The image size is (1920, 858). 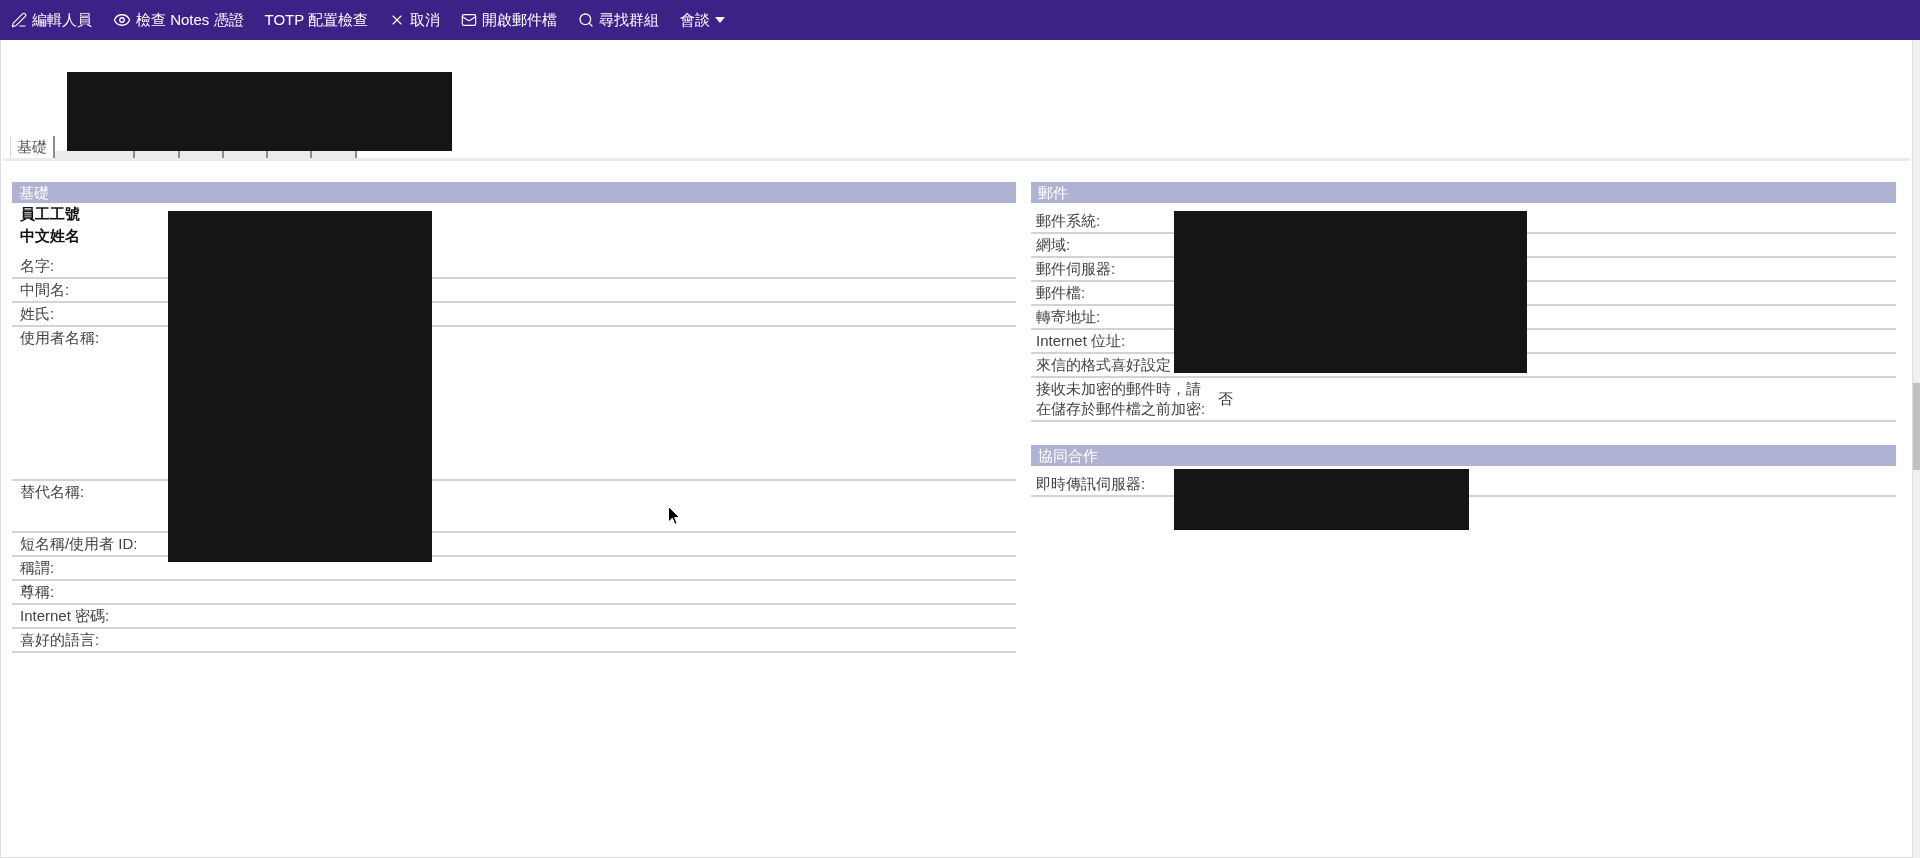 I want to click on field-label: 姓氏:, so click(x=37, y=313).